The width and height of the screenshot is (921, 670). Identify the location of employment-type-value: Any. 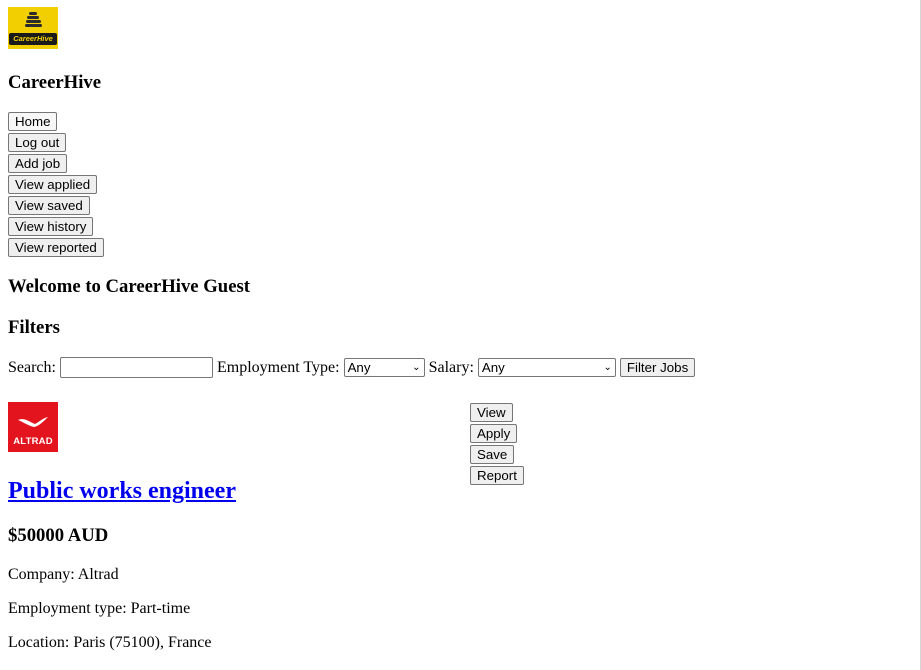
(359, 367).